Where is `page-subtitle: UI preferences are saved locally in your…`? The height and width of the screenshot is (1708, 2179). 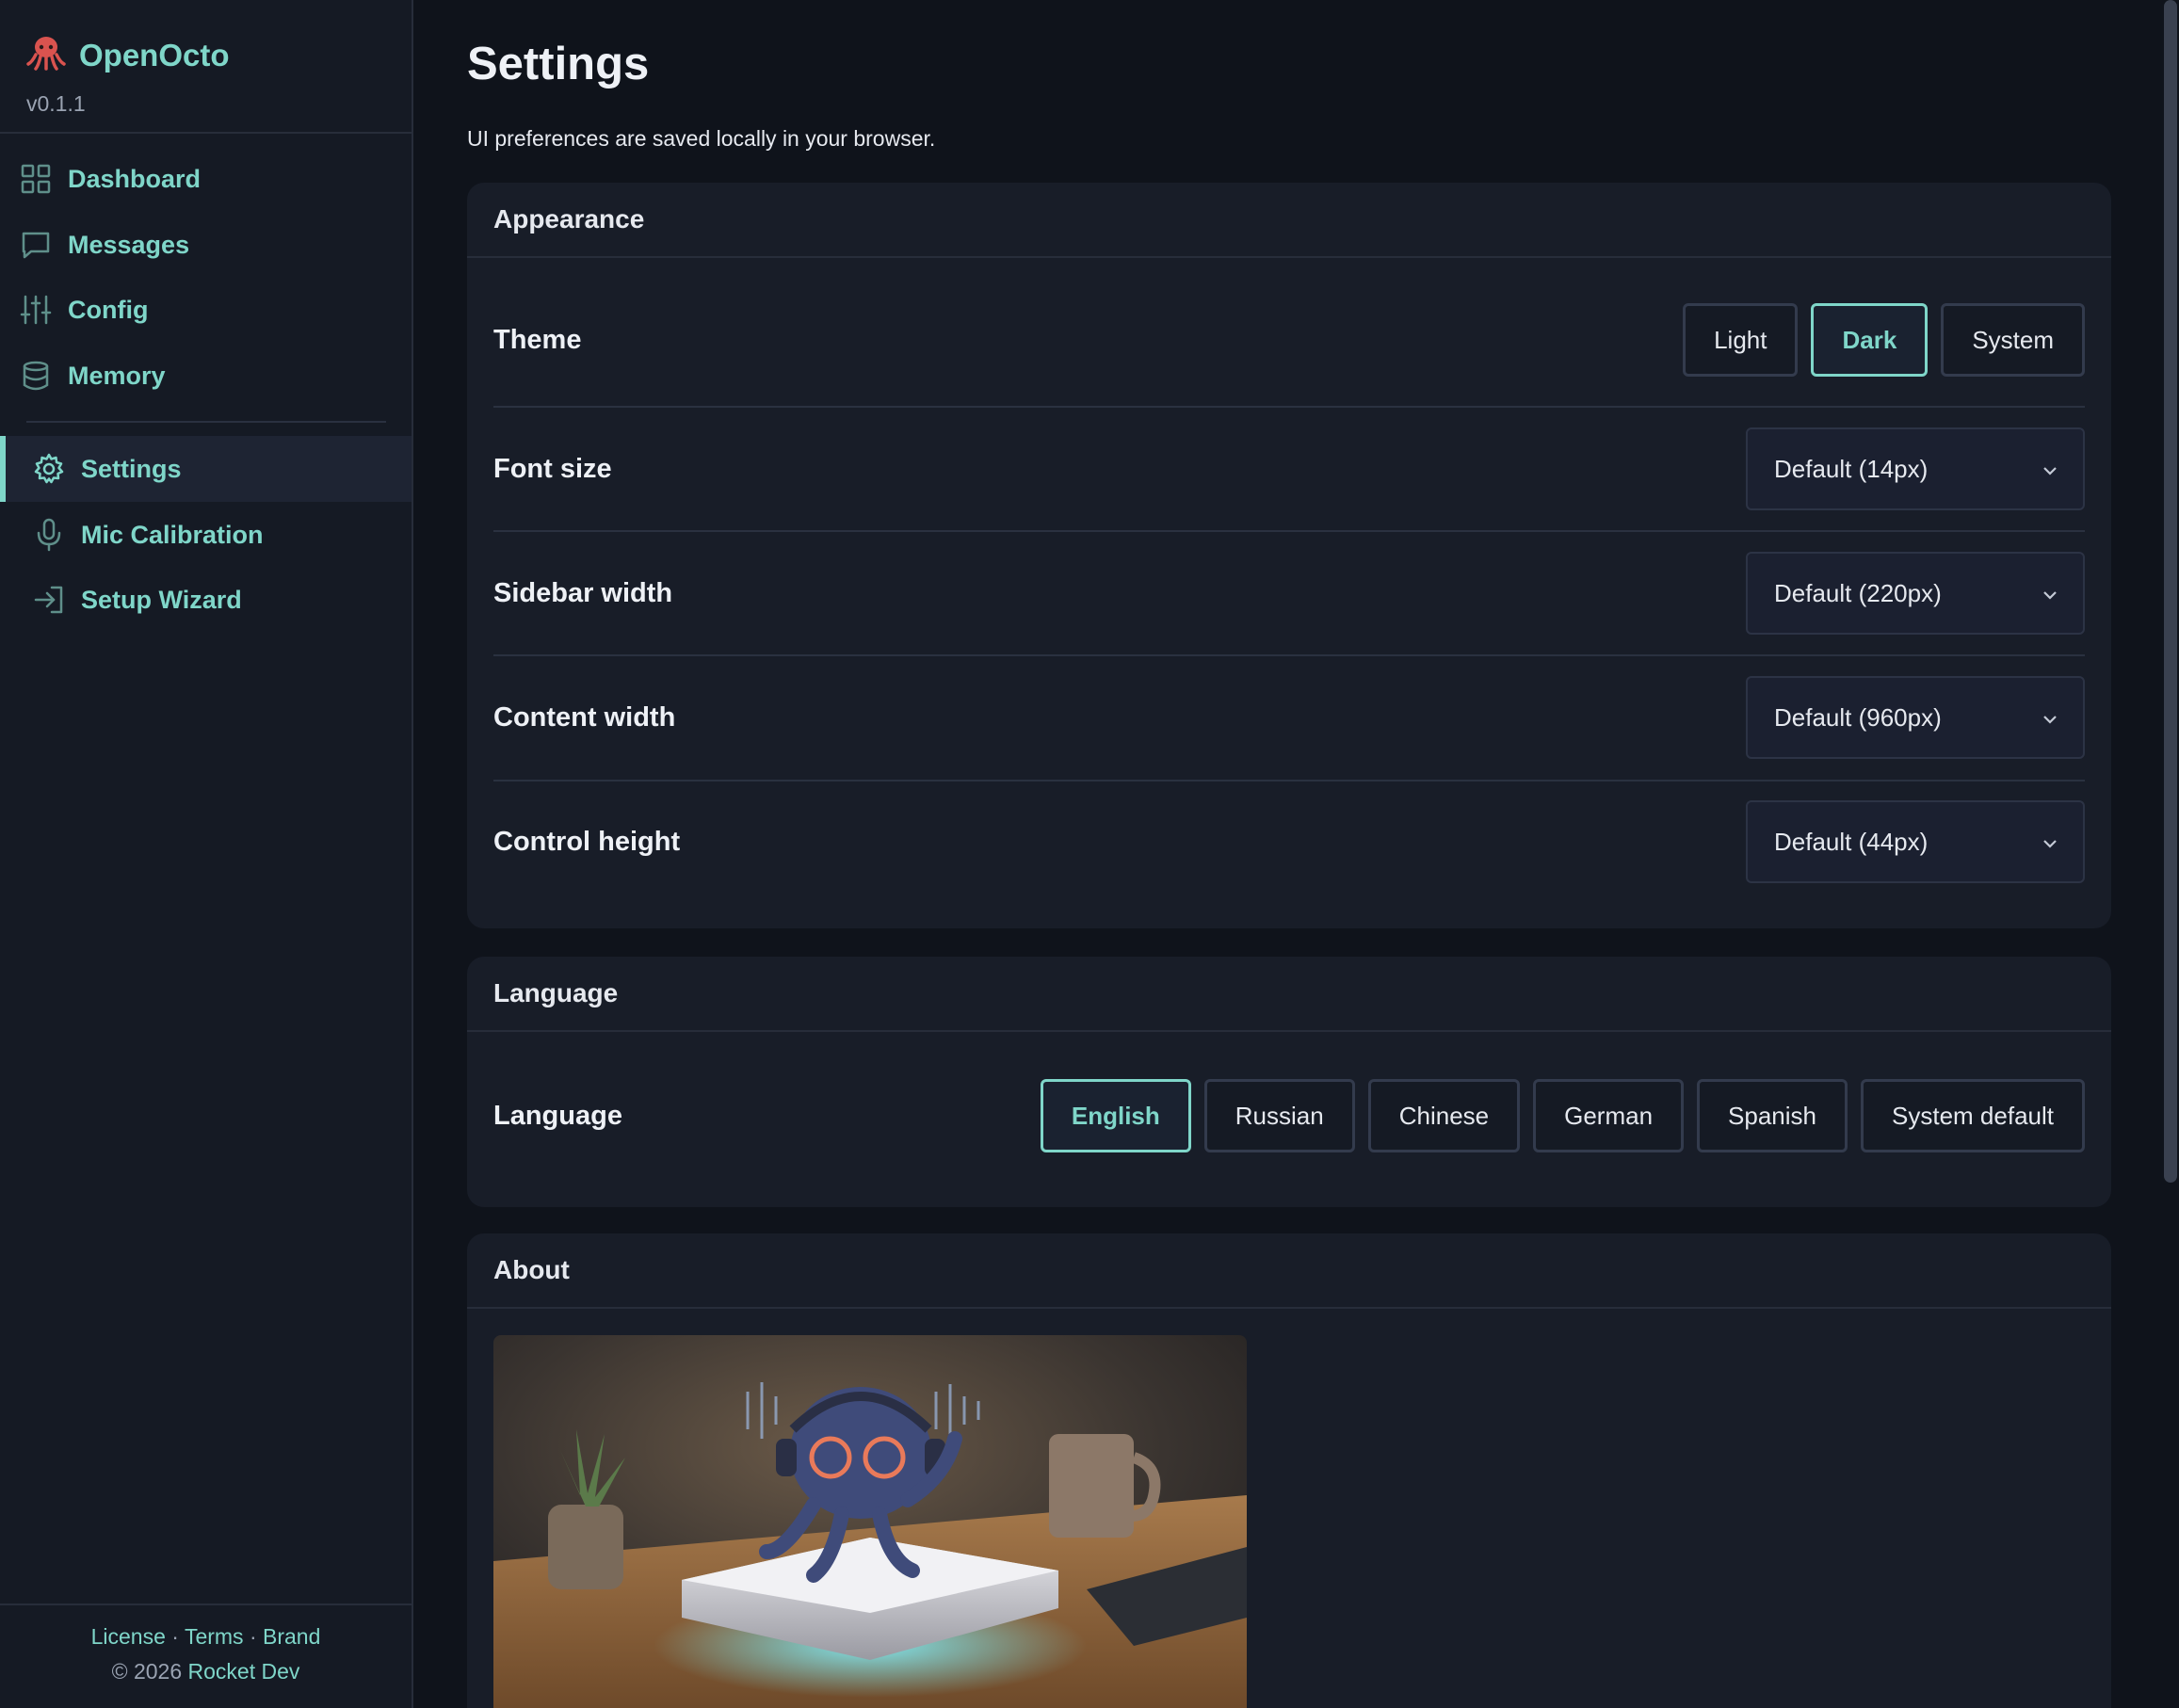
page-subtitle: UI preferences are saved locally in your… is located at coordinates (701, 138).